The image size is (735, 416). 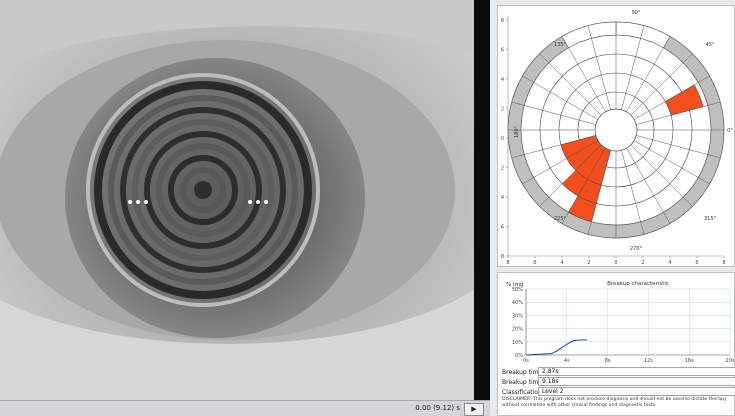 I want to click on y-tick-label: 30%, so click(x=517, y=316).